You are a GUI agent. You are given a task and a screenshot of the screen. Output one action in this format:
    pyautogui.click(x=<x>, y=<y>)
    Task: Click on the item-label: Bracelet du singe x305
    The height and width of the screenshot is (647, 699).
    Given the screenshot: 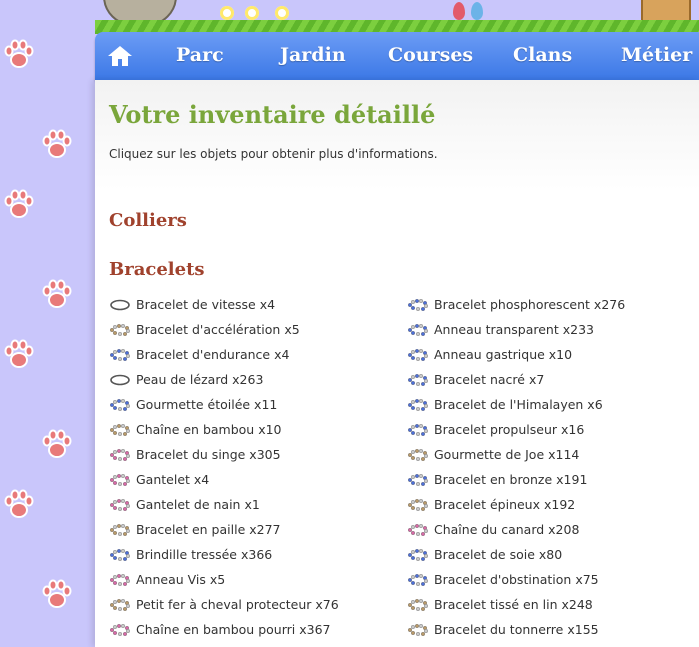 What is the action you would take?
    pyautogui.click(x=208, y=454)
    